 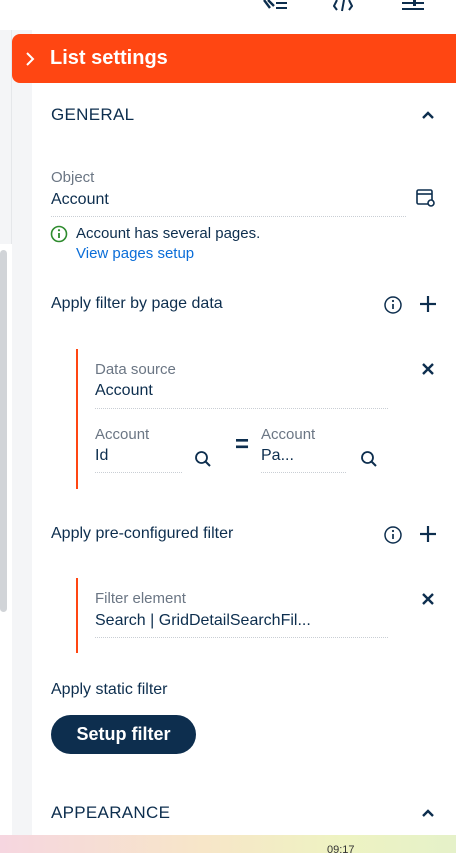 What do you see at coordinates (428, 534) in the screenshot?
I see `add-preconfigured-filter-icon` at bounding box center [428, 534].